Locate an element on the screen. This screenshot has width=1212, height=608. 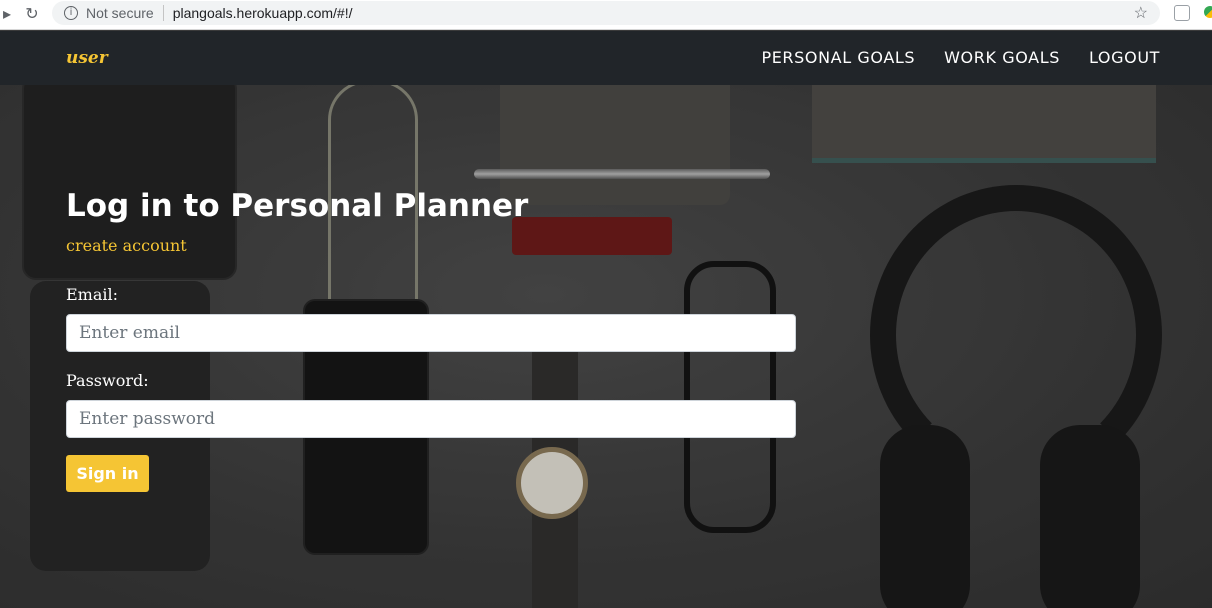
password-field is located at coordinates (431, 419).